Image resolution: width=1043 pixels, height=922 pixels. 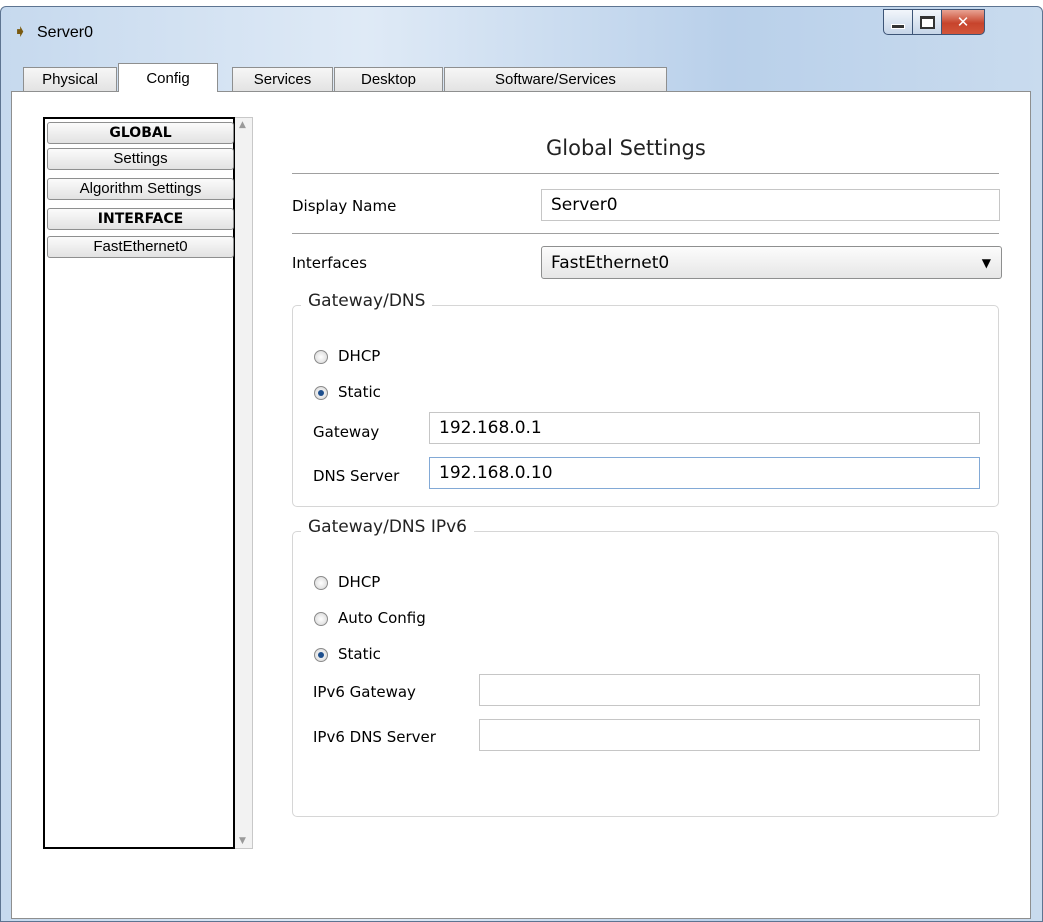 I want to click on gateway-dns-title: Gateway/DNS, so click(x=367, y=301).